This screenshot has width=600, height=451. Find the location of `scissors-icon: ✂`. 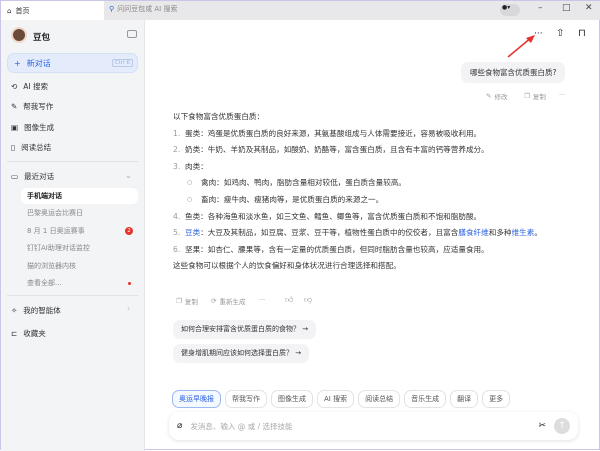

scissors-icon: ✂ is located at coordinates (542, 426).